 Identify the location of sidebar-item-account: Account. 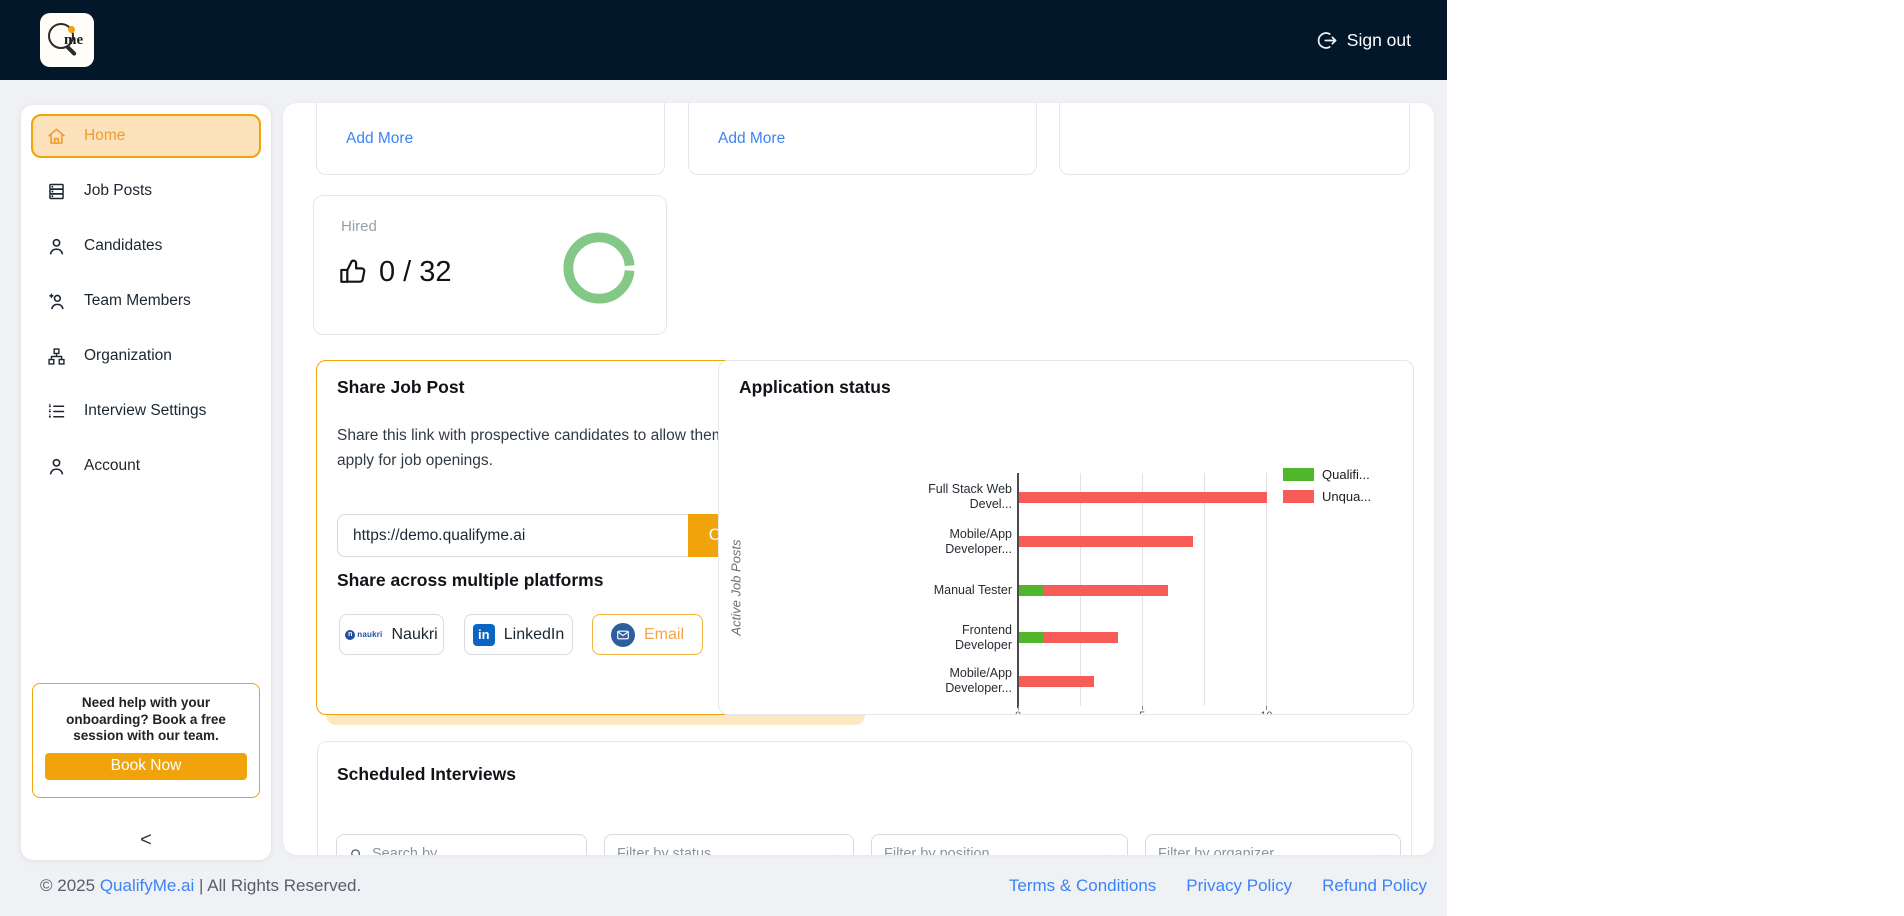
(146, 466).